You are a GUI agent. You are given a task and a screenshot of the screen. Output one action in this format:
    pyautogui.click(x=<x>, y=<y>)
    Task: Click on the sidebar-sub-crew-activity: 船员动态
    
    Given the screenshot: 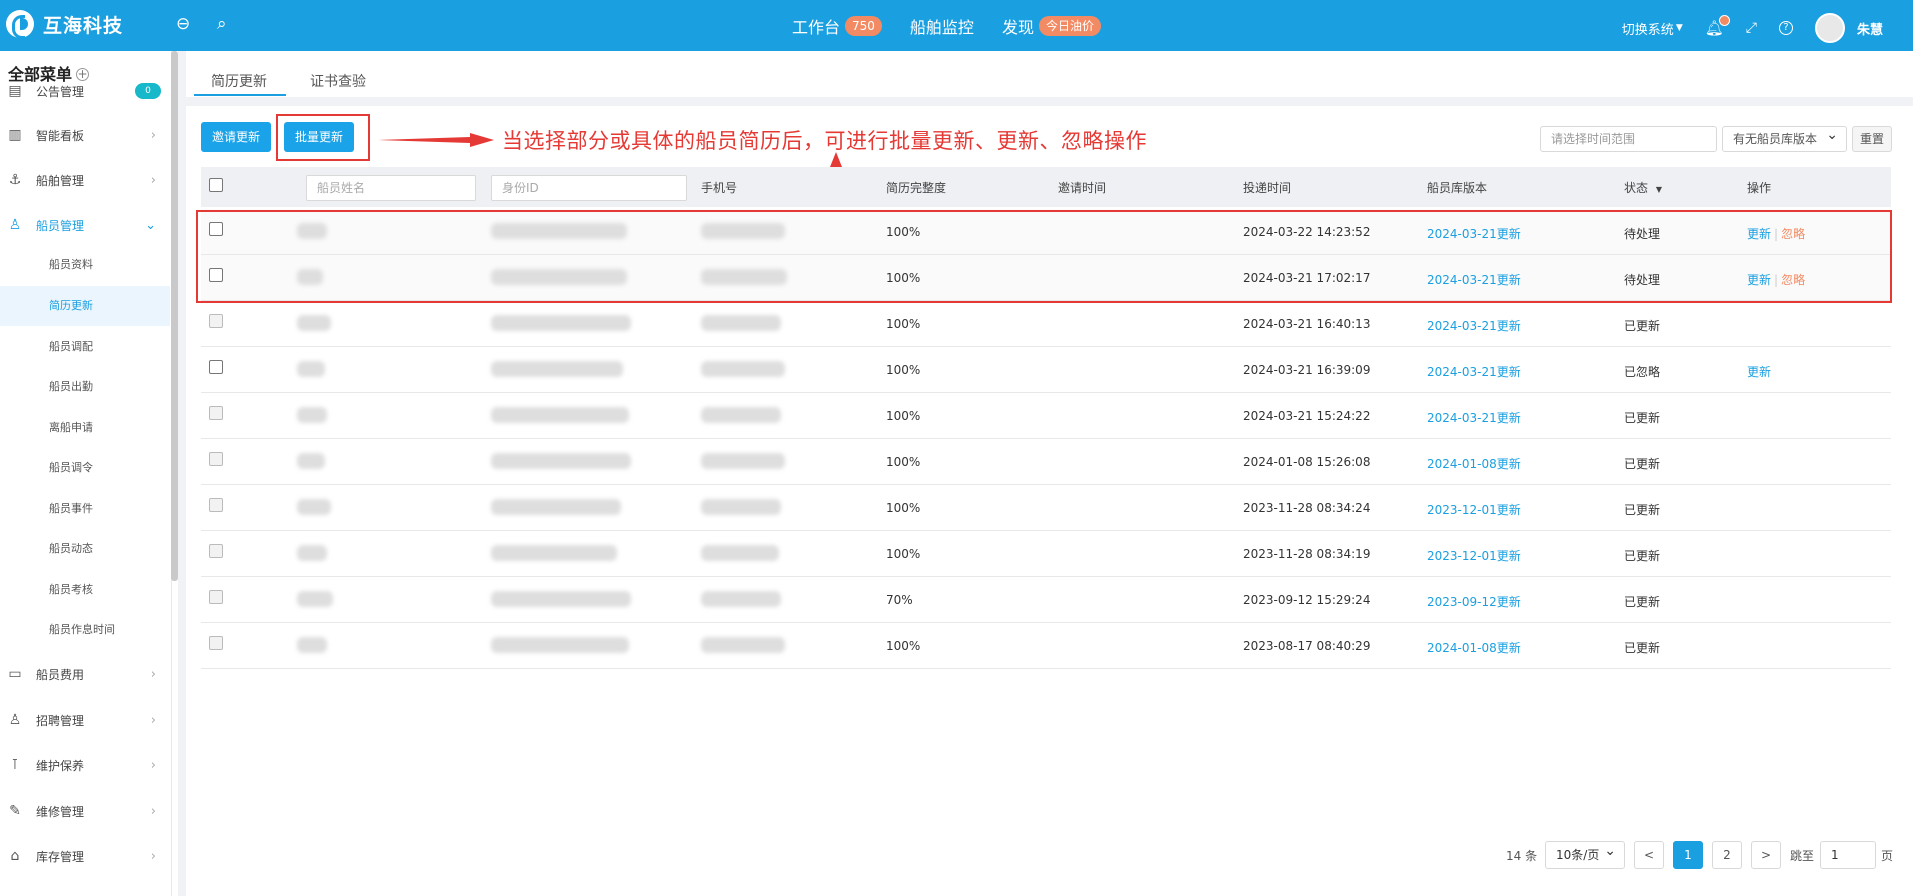 What is the action you would take?
    pyautogui.click(x=85, y=549)
    